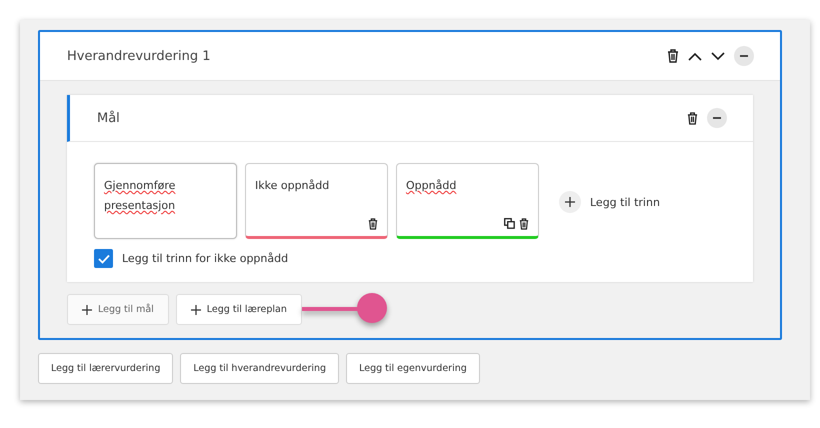 The height and width of the screenshot is (428, 820). I want to click on checkbox, so click(103, 258).